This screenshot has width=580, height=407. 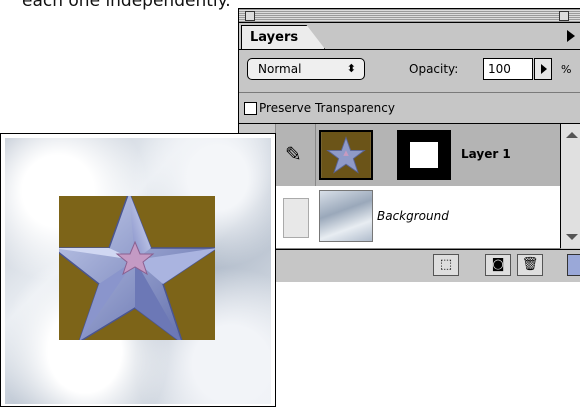 I want to click on star-thumbnail-icon, so click(x=346, y=155).